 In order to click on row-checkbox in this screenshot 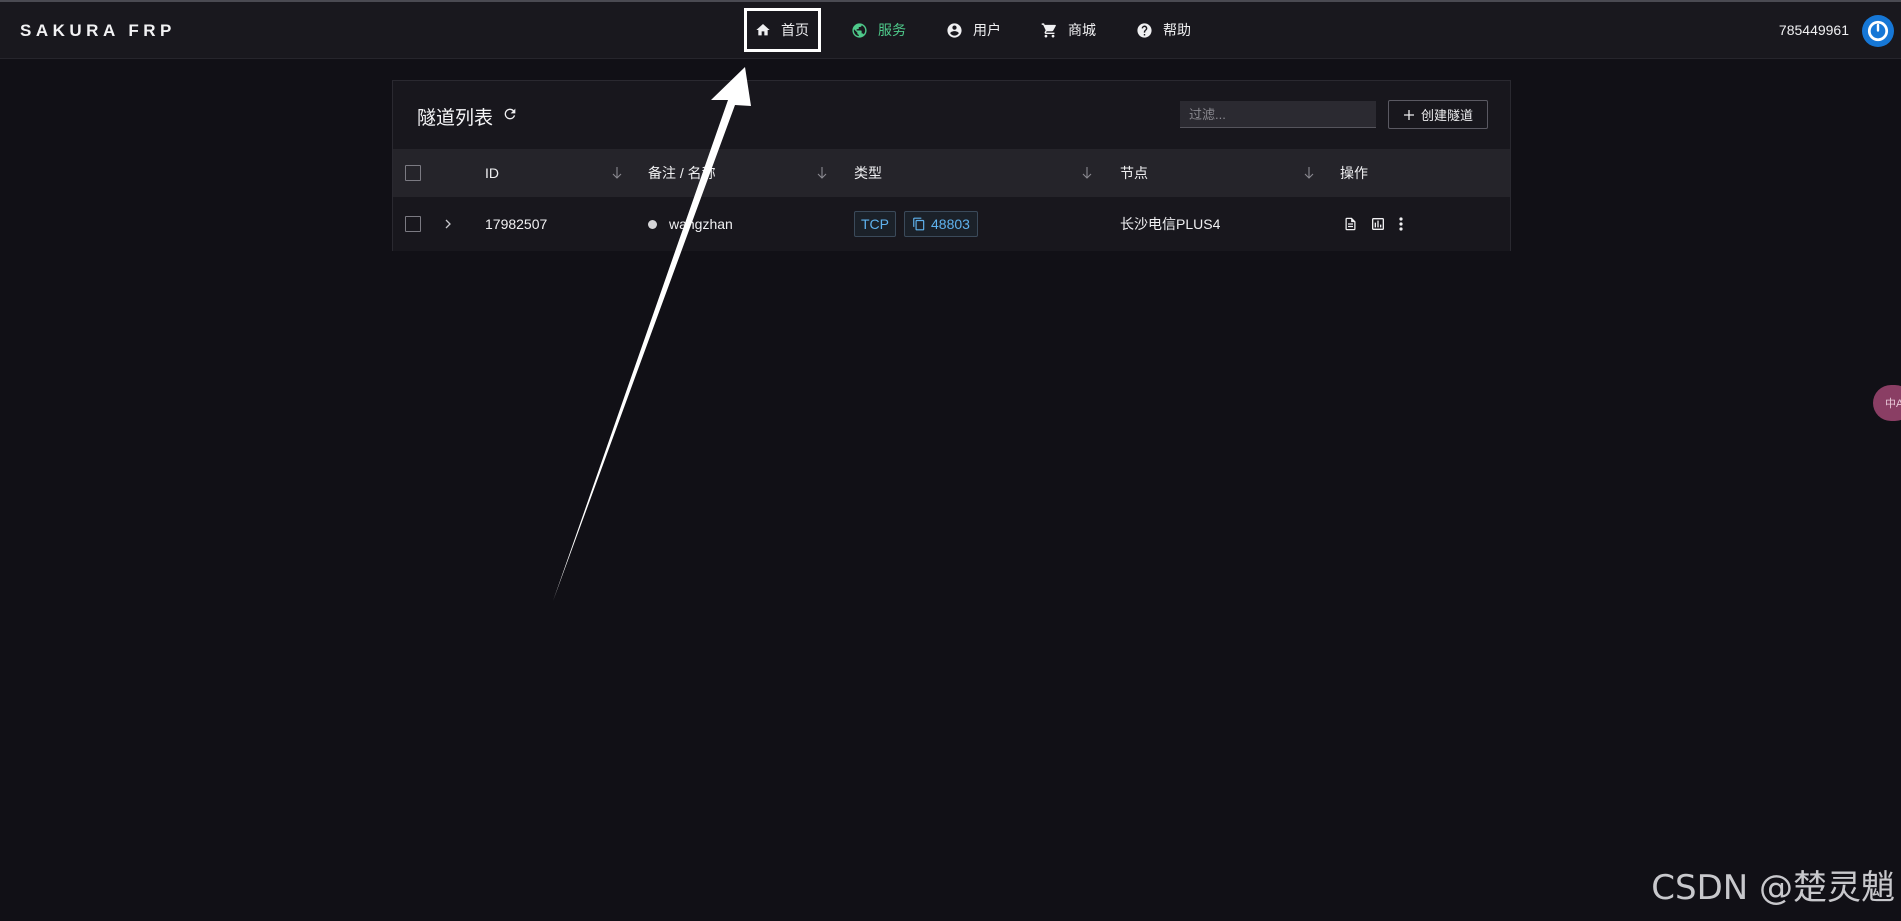, I will do `click(413, 224)`.